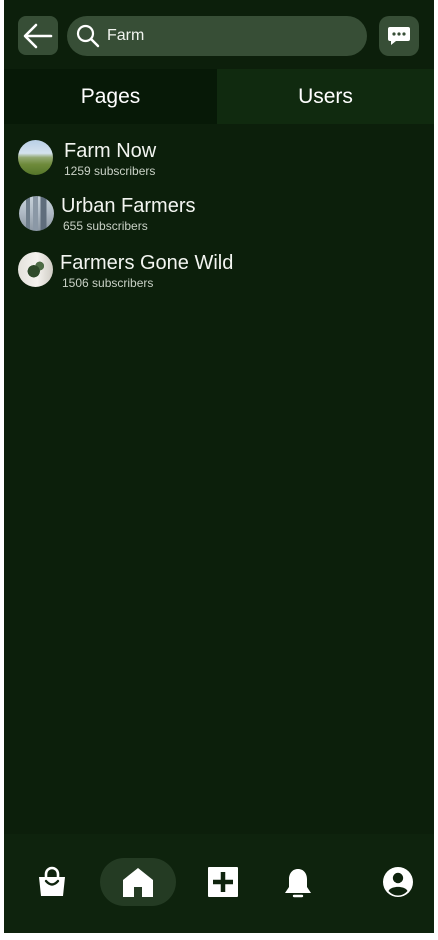 The image size is (438, 940). I want to click on subscriber-count: 1259 subscribers, so click(110, 171).